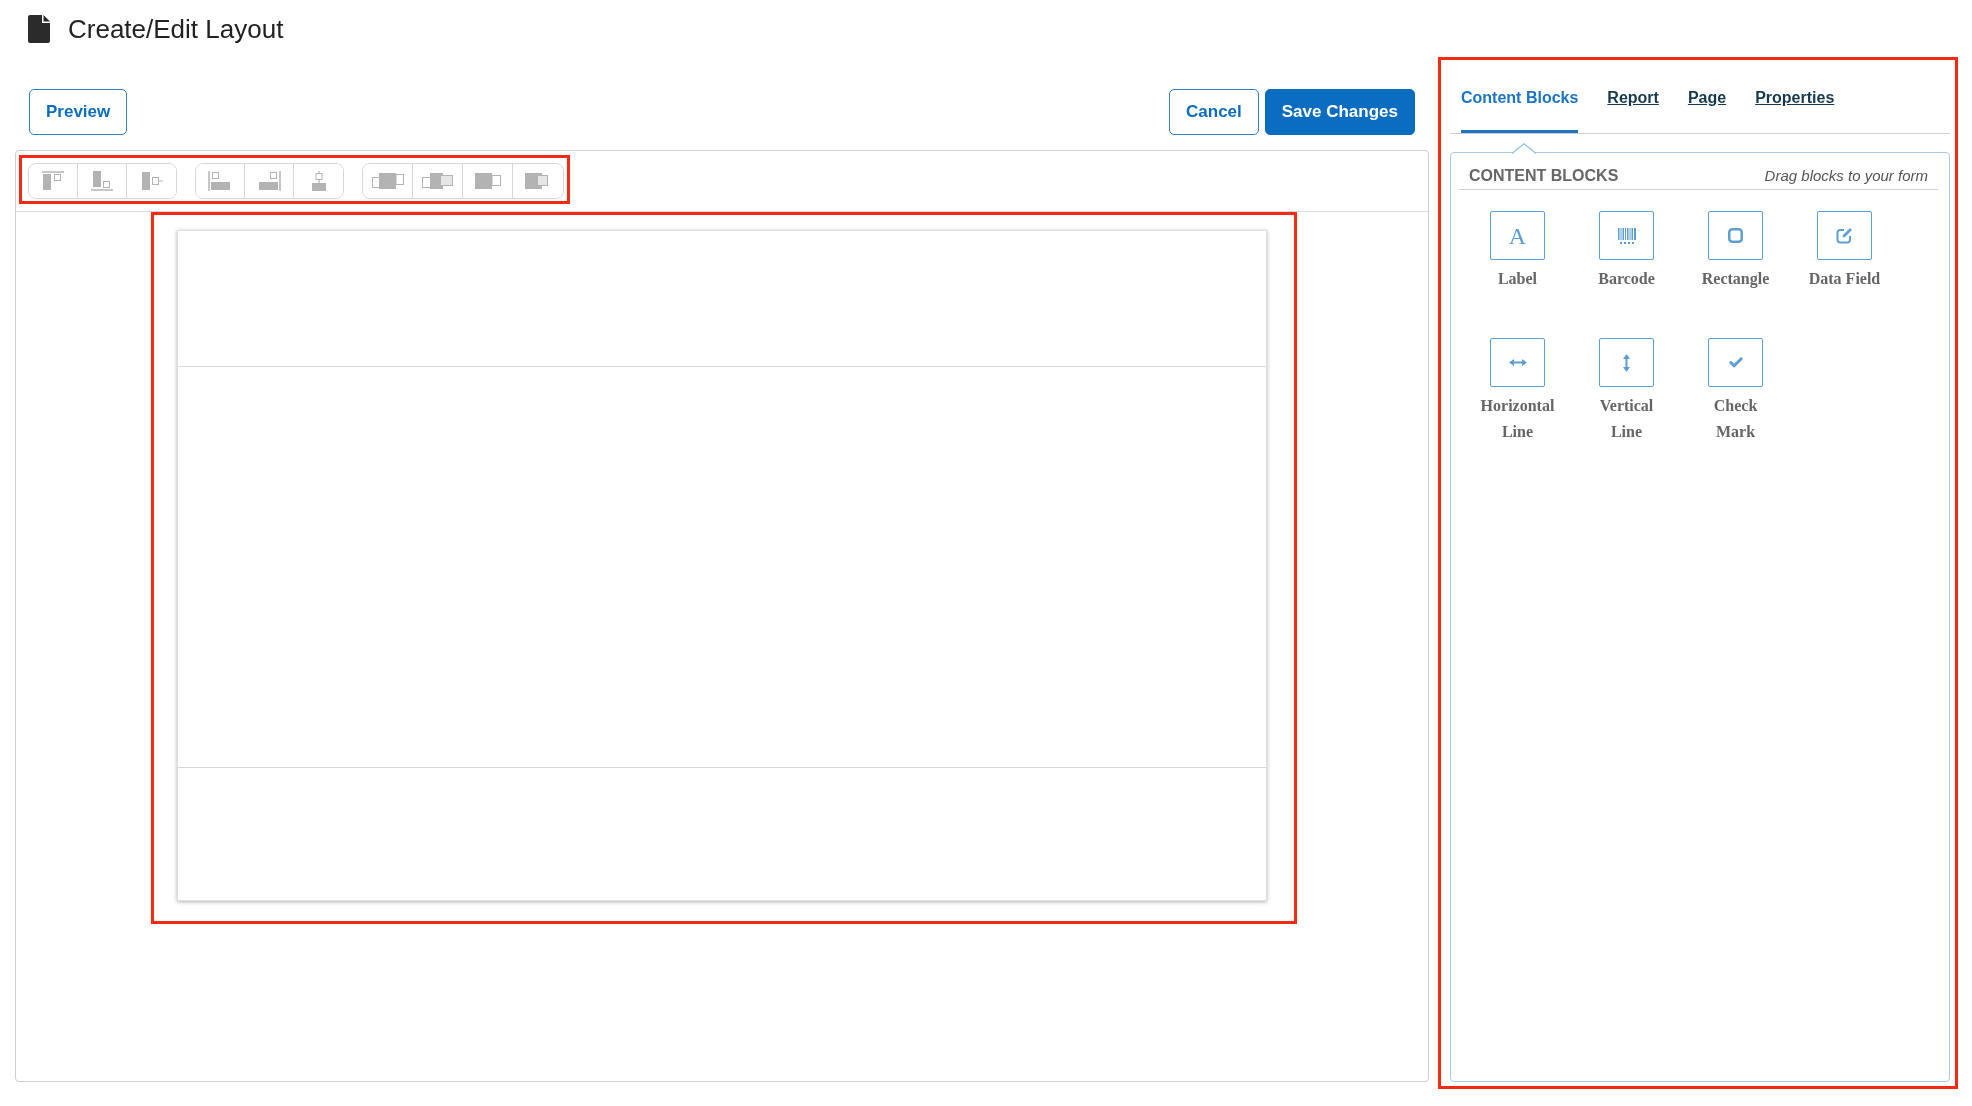 This screenshot has width=1972, height=1106. I want to click on shapes-spread-icon, so click(387, 181).